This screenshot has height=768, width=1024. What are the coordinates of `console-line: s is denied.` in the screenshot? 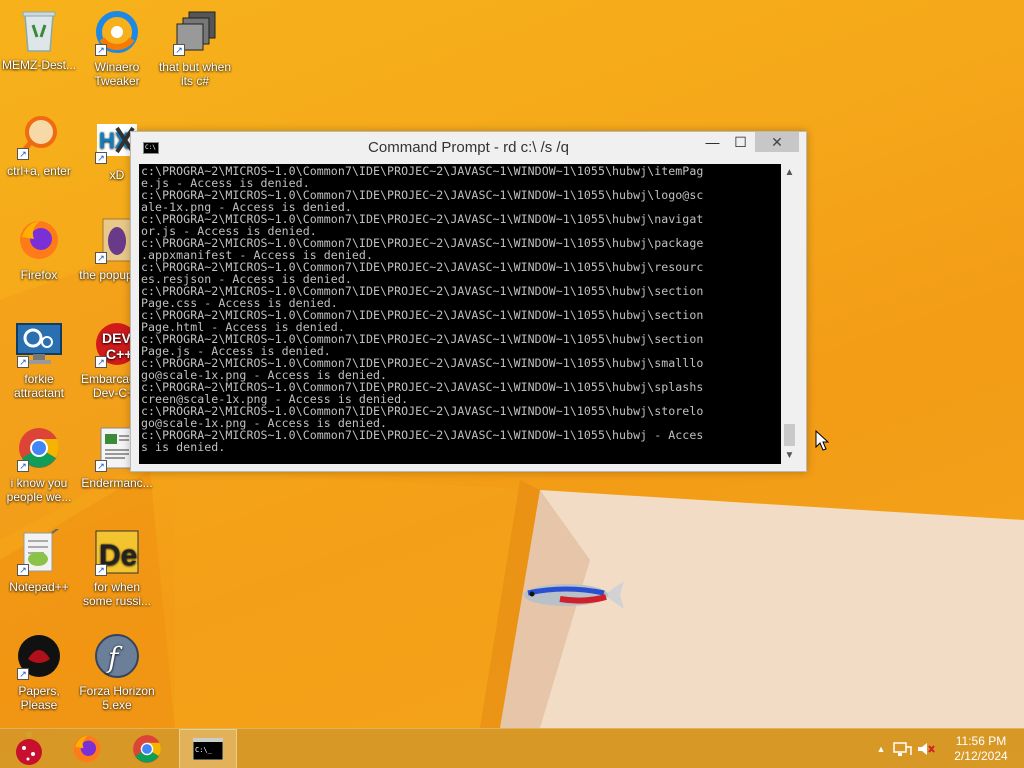 It's located at (183, 447).